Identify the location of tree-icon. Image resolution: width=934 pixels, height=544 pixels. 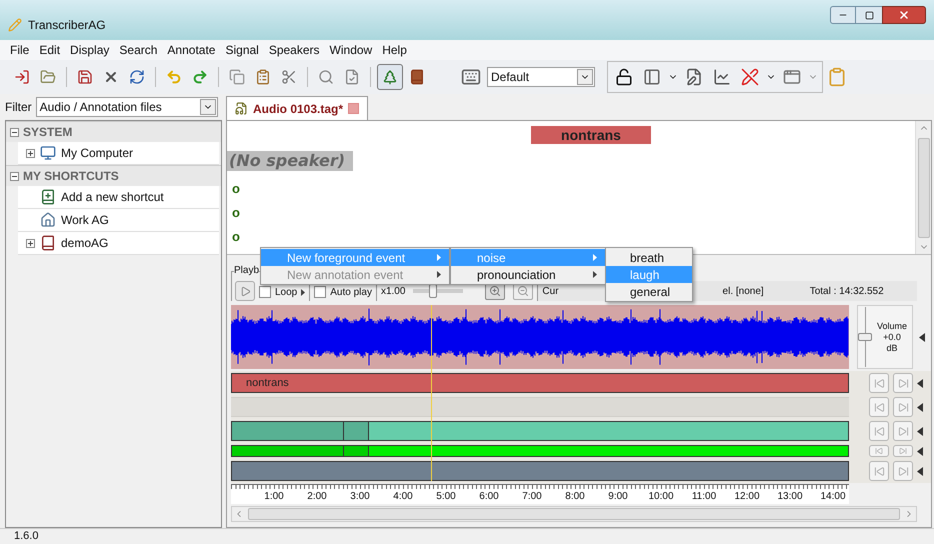
(390, 77).